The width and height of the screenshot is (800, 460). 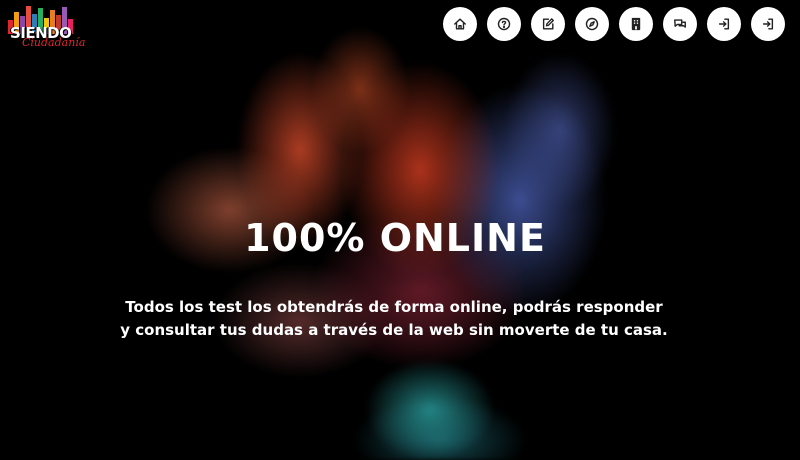 I want to click on hero-title: 100% ONLINE, so click(x=395, y=238).